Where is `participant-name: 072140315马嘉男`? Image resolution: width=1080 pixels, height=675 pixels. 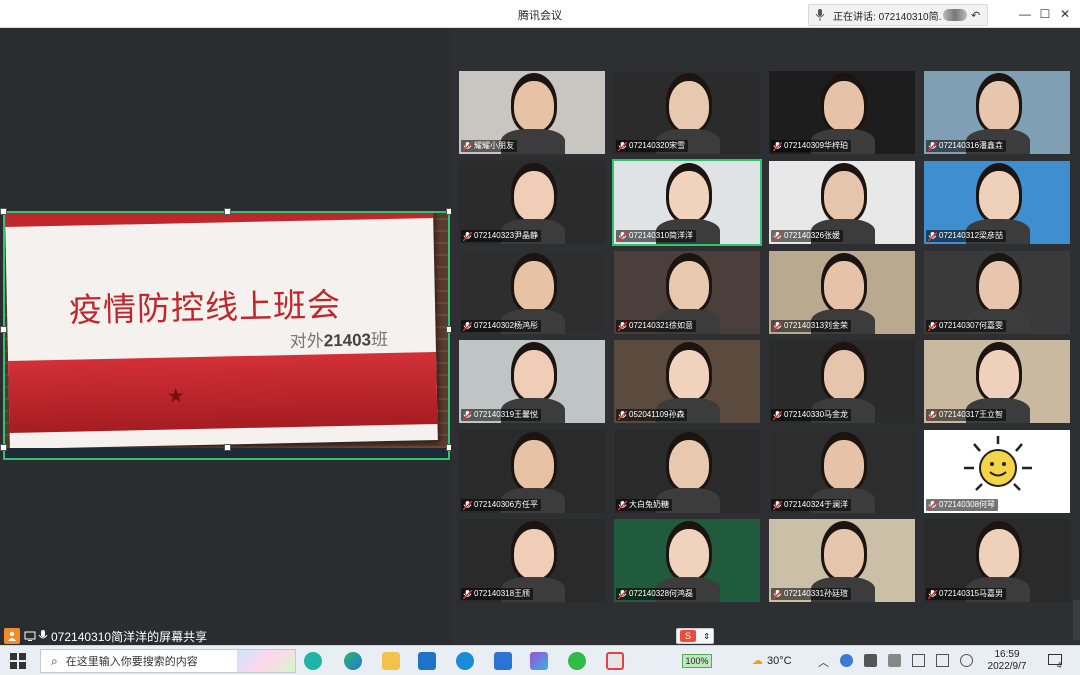
participant-name: 072140315马嘉男 is located at coordinates (971, 593).